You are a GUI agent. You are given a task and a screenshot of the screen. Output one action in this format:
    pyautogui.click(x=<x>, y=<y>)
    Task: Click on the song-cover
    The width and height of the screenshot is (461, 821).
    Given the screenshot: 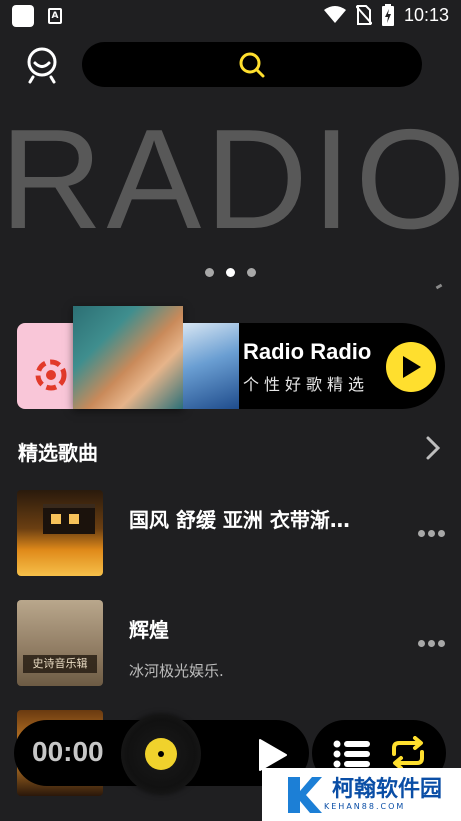 What is the action you would take?
    pyautogui.click(x=60, y=533)
    